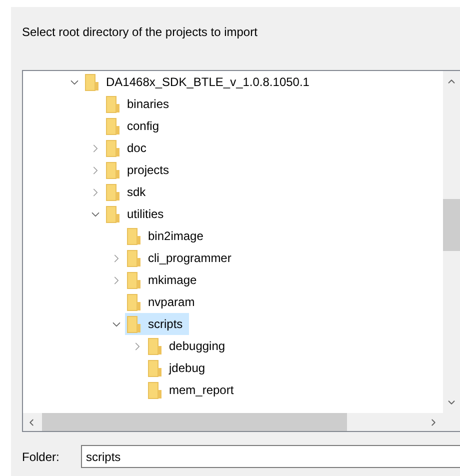 This screenshot has height=476, width=460. I want to click on tree-item: bin2image, so click(167, 236).